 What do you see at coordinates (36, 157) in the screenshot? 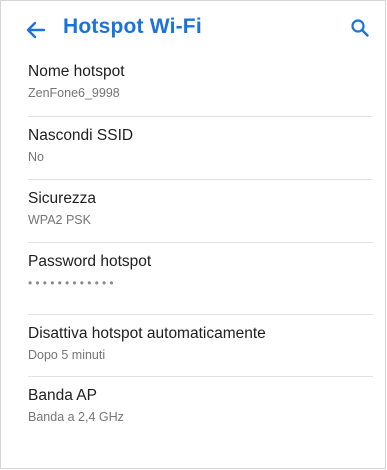
I see `setting-value: No` at bounding box center [36, 157].